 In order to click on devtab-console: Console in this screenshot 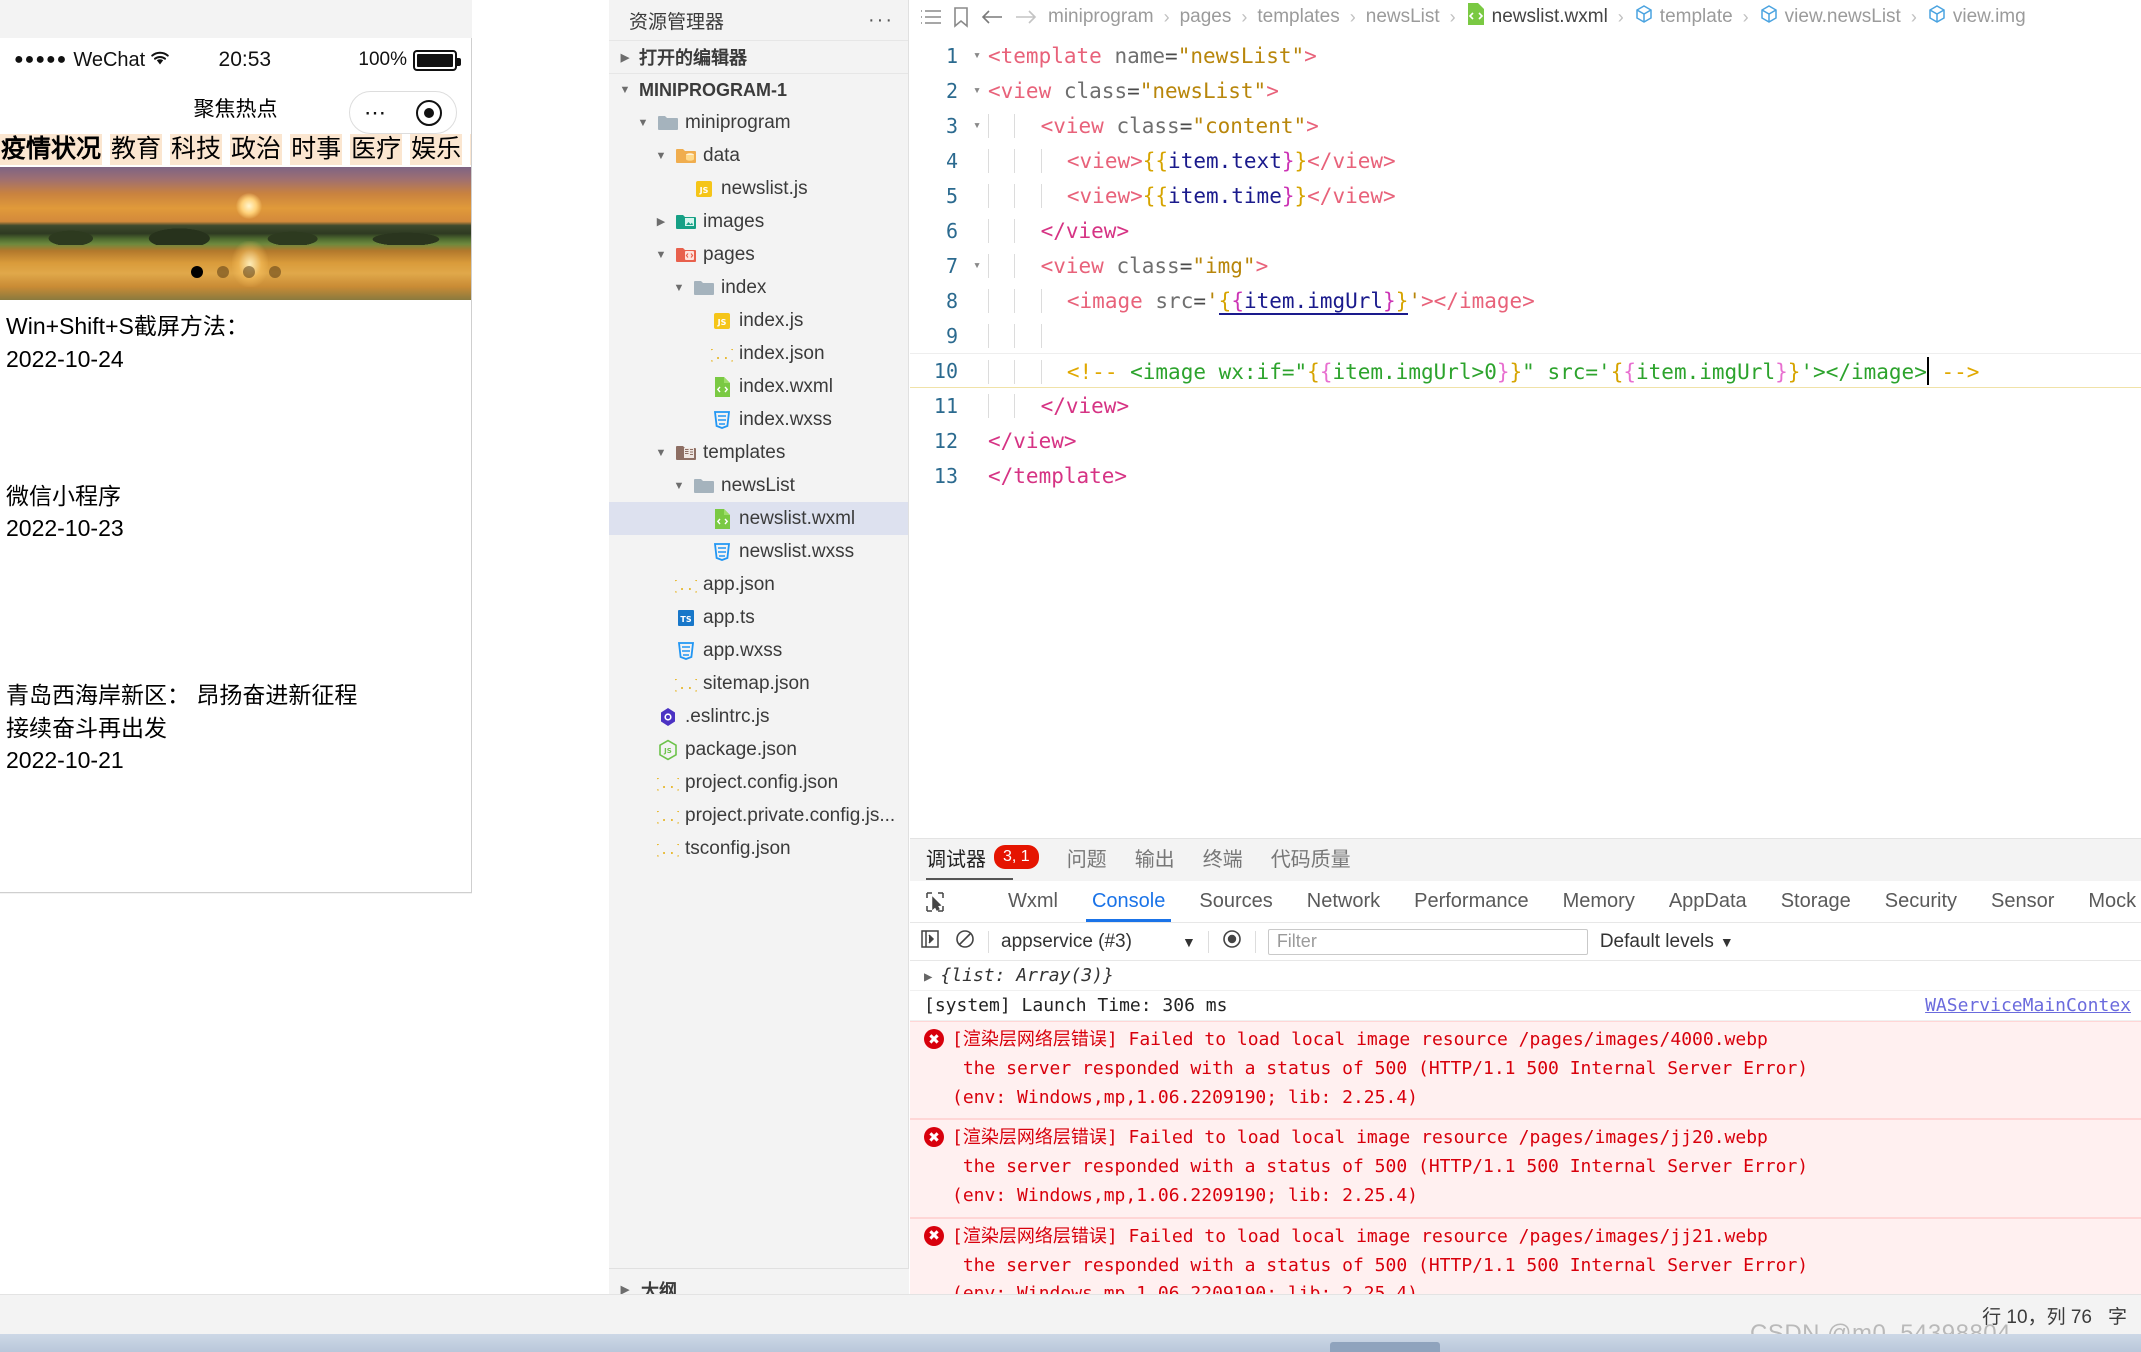, I will do `click(1128, 902)`.